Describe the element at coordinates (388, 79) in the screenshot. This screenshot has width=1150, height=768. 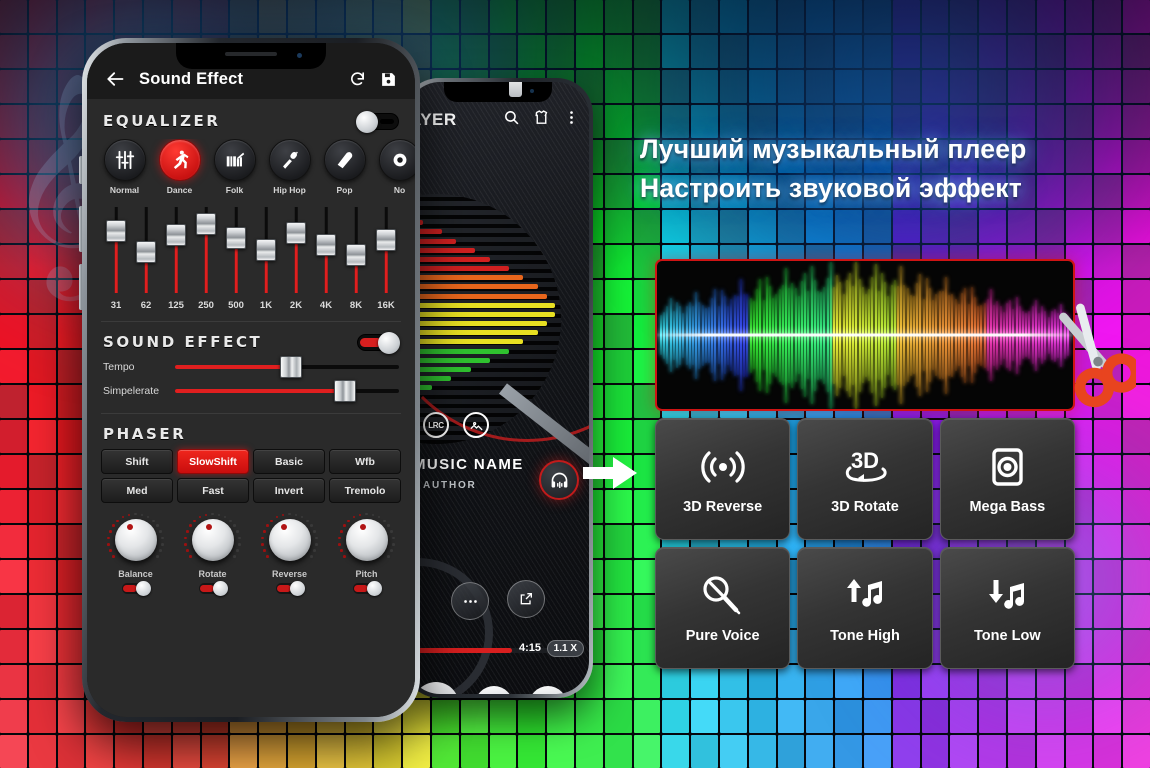
I see `save-icon` at that location.